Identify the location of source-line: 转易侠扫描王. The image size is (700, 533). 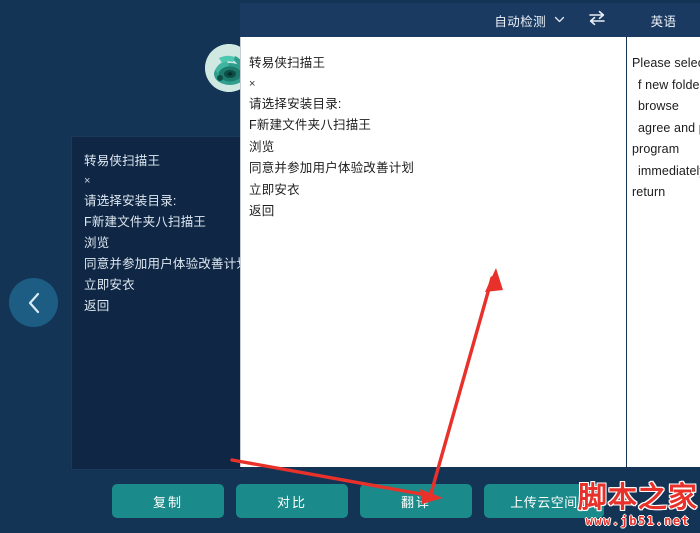
(122, 161).